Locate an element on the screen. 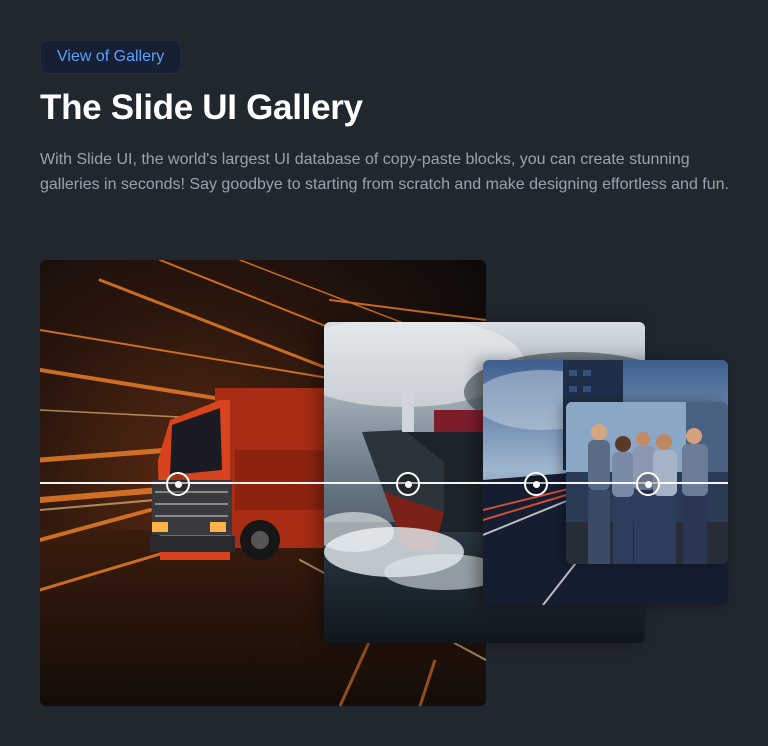 This screenshot has width=768, height=746. slider-handle-team is located at coordinates (648, 484).